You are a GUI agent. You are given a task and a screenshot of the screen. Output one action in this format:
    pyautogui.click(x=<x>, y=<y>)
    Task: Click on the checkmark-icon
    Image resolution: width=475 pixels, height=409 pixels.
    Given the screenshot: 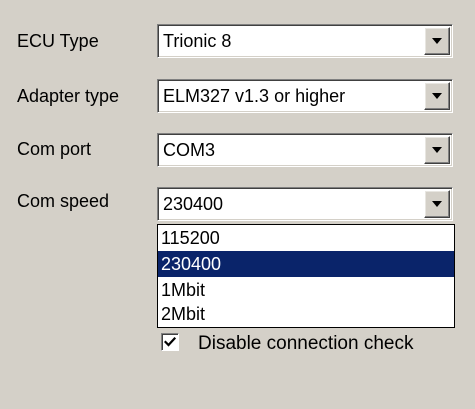 What is the action you would take?
    pyautogui.click(x=170, y=341)
    